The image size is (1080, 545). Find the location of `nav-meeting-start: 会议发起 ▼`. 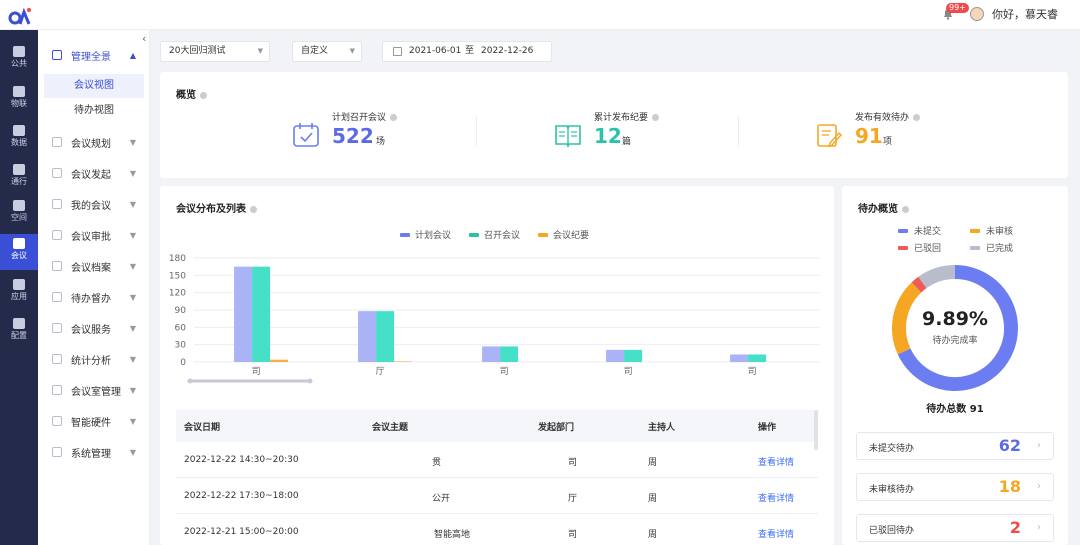

nav-meeting-start: 会议发起 ▼ is located at coordinates (94, 173).